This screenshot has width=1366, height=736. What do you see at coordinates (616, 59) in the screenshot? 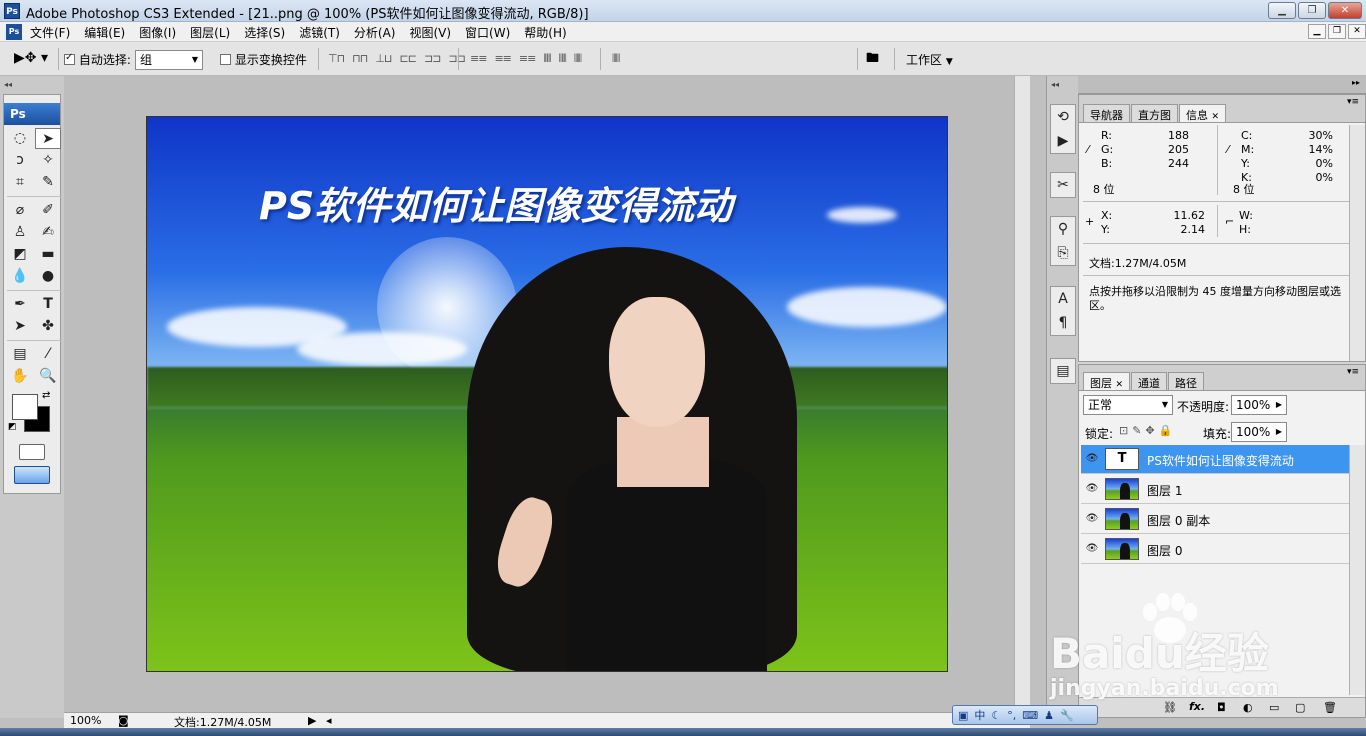
I see `auto-align-icon: ⫴⫴` at bounding box center [616, 59].